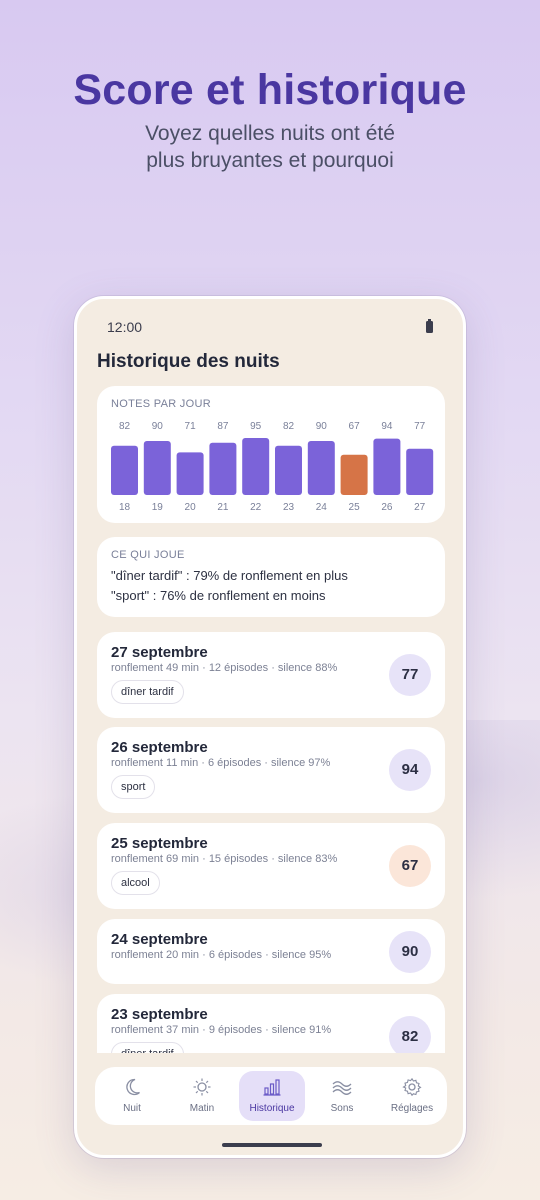  What do you see at coordinates (270, 133) in the screenshot?
I see `promo-subtitle-line1: Voyez quelles nuits ont été` at bounding box center [270, 133].